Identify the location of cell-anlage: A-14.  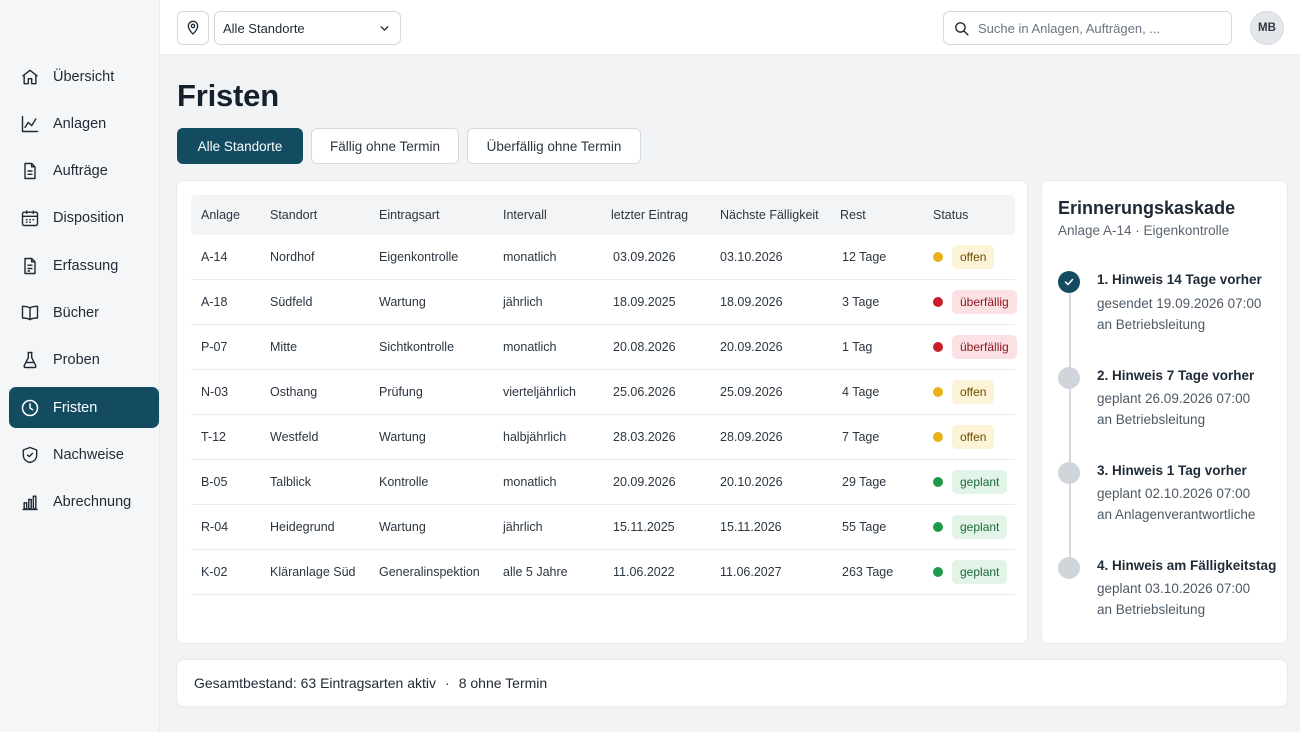
(214, 257).